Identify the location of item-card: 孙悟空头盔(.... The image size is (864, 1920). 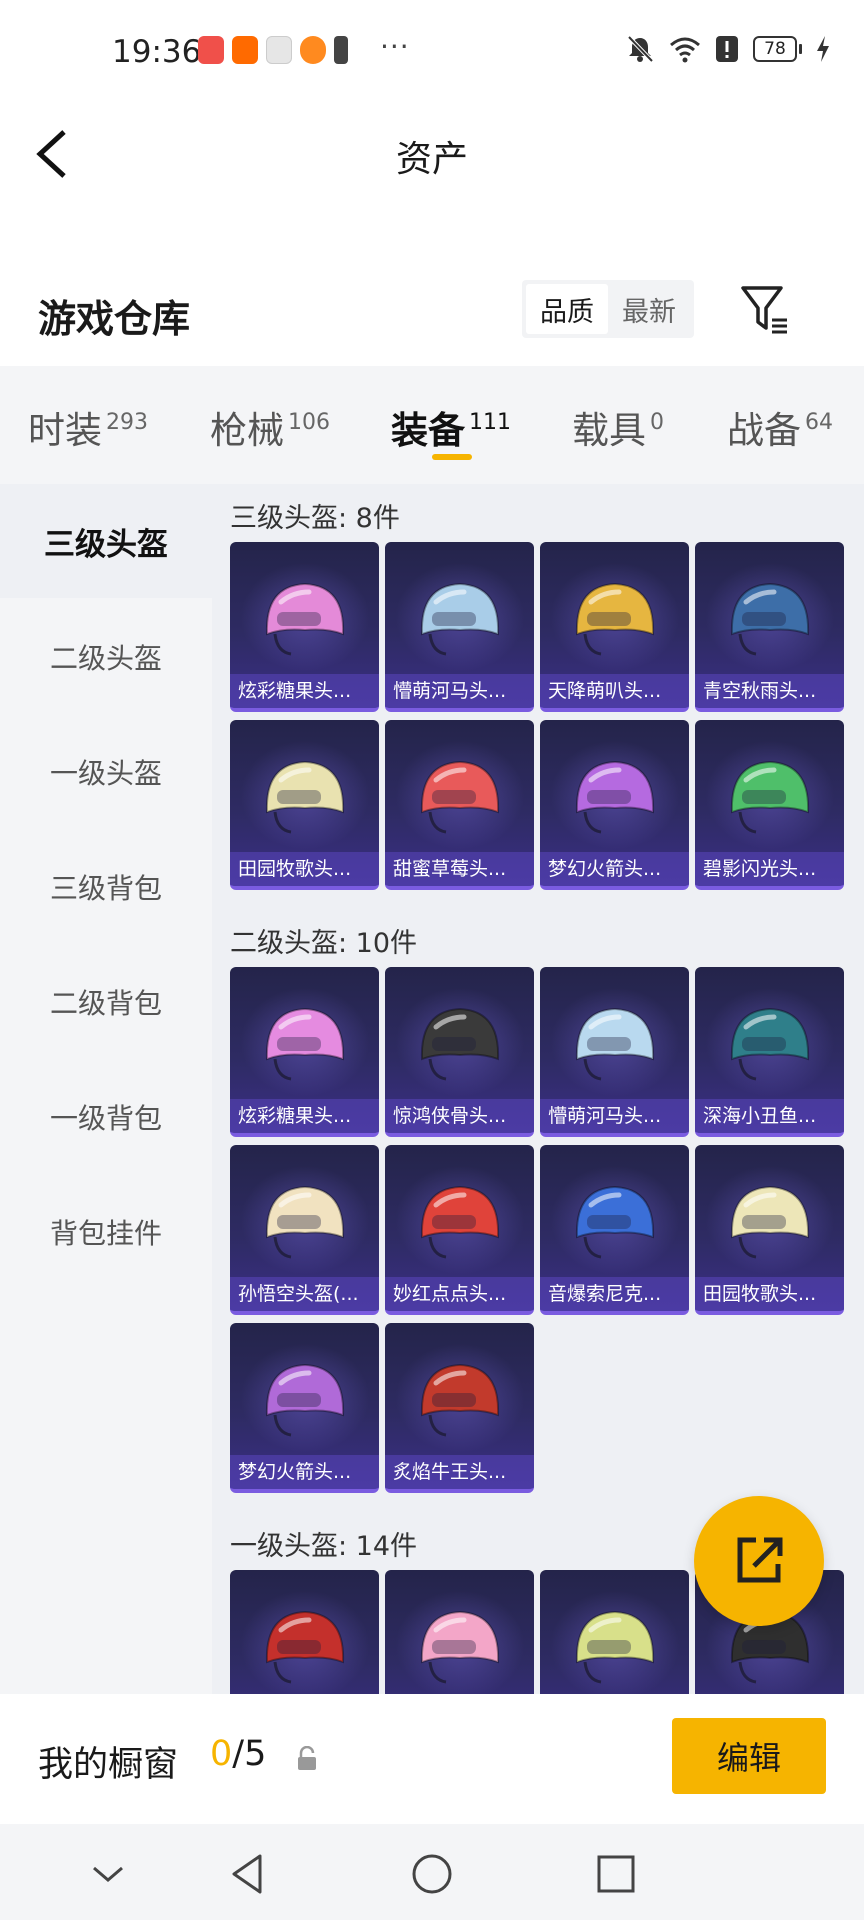
(304, 1230).